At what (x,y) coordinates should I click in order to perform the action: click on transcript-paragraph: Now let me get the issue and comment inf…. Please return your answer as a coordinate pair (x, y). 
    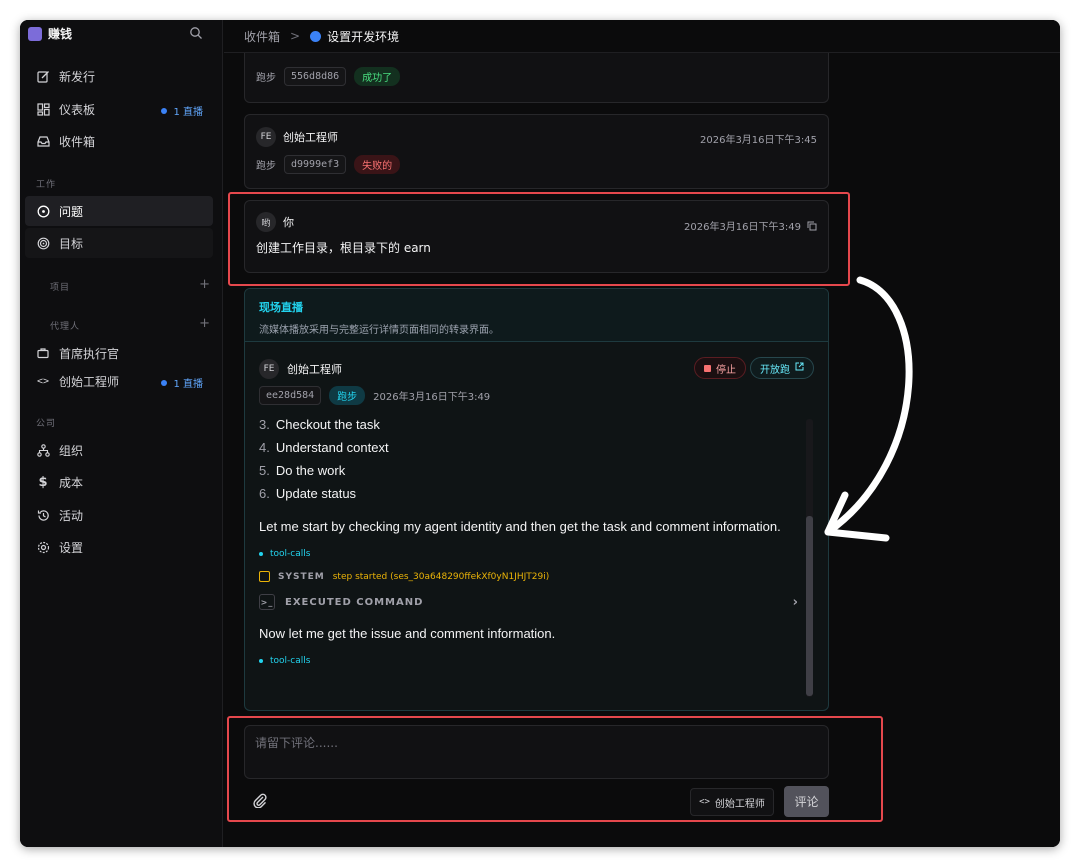
    Looking at the image, I should click on (407, 633).